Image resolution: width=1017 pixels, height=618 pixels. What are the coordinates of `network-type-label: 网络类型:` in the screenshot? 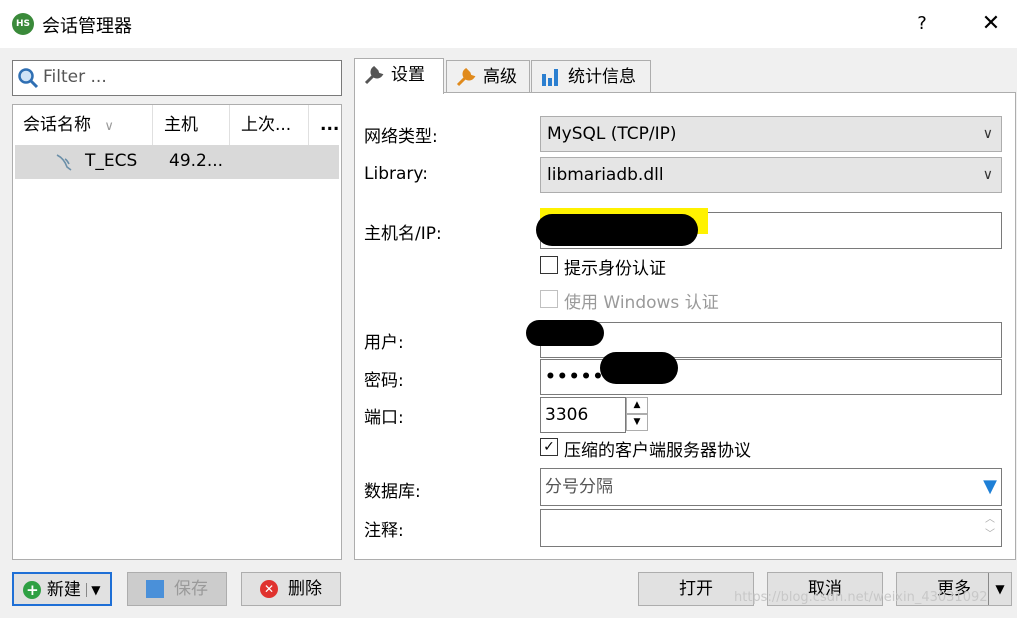 It's located at (401, 137).